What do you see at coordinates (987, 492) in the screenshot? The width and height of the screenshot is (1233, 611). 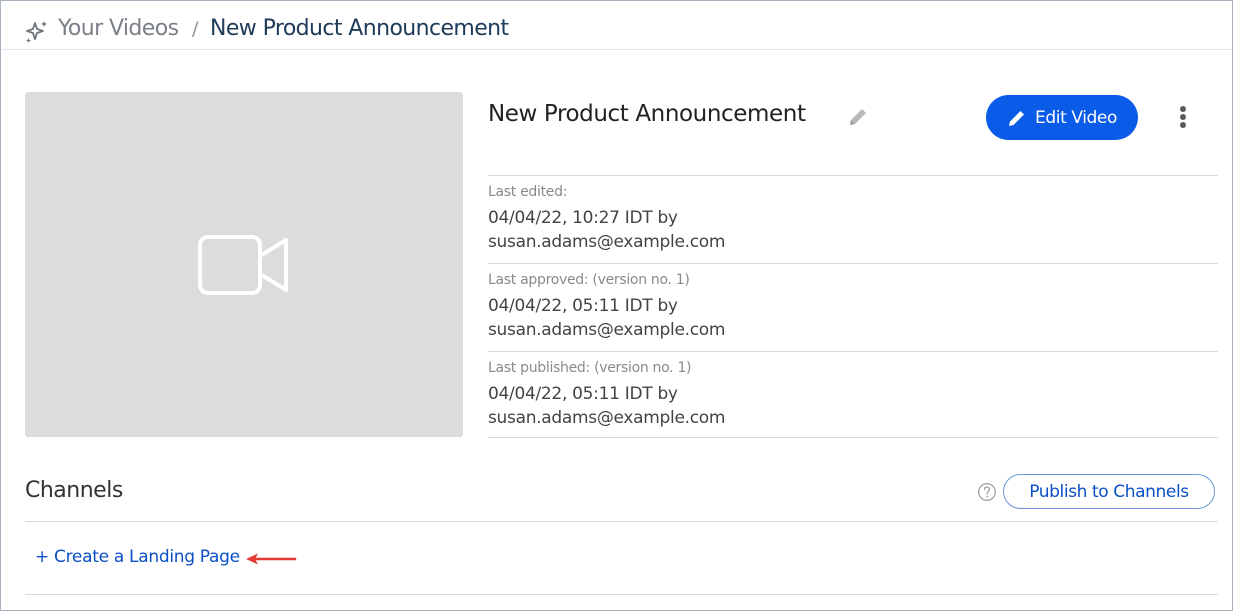 I see `question-circle-icon` at bounding box center [987, 492].